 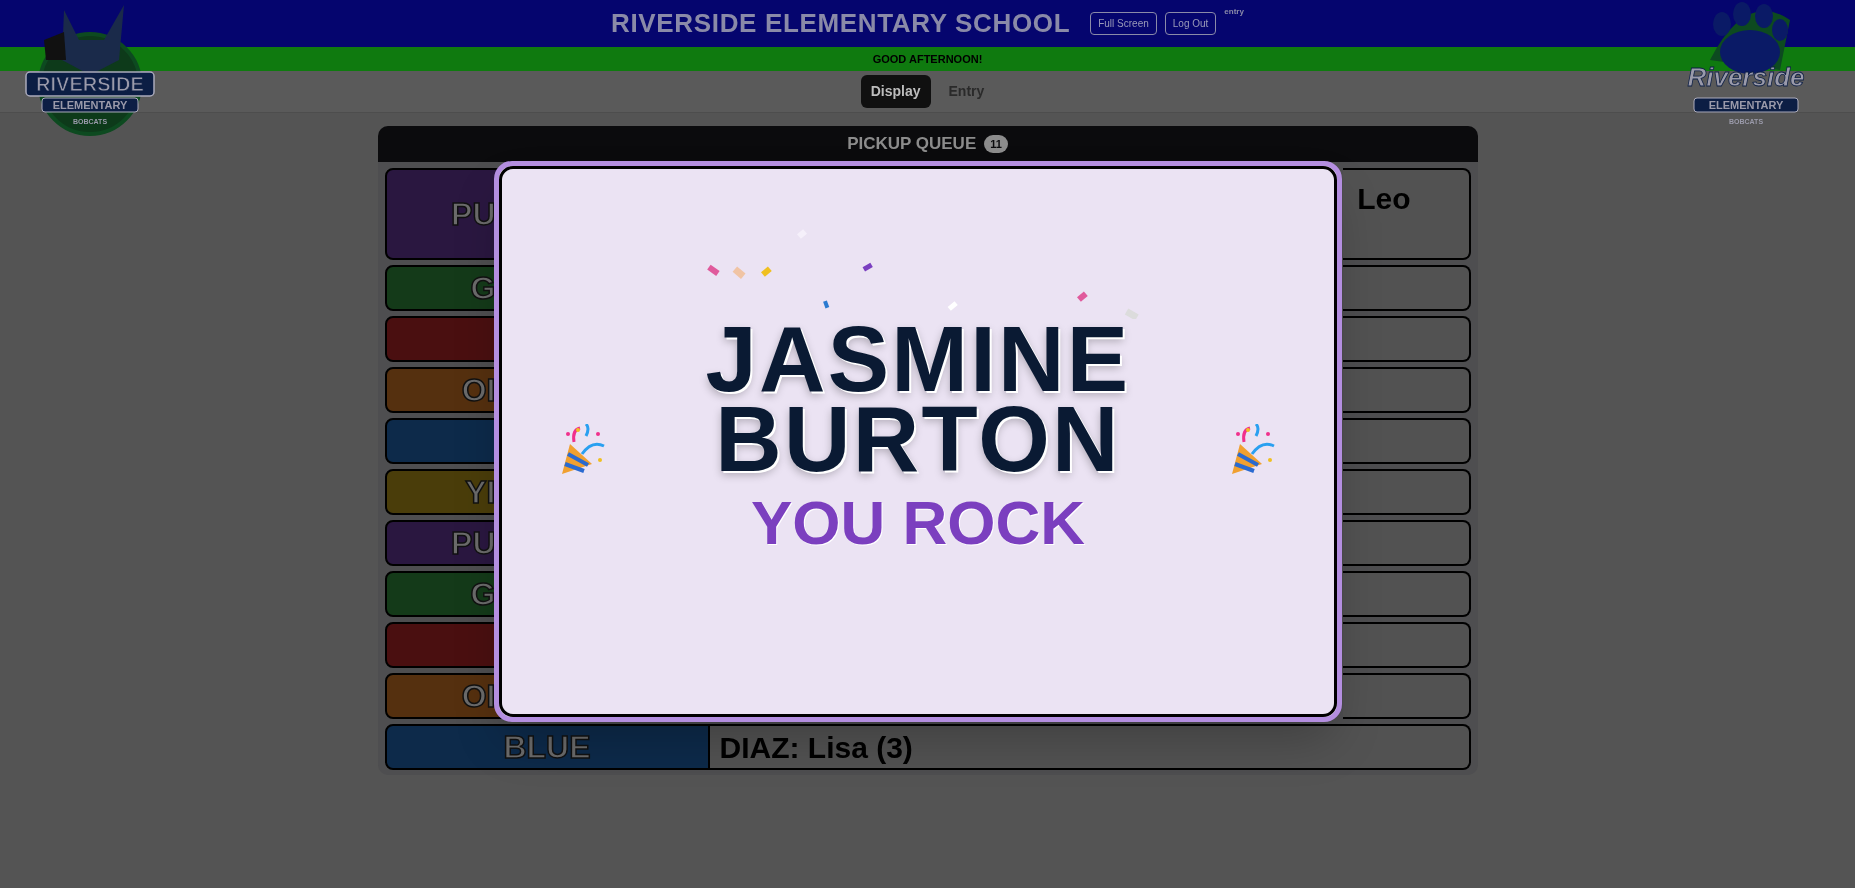 What do you see at coordinates (1384, 199) in the screenshot?
I see `student-name: Leo` at bounding box center [1384, 199].